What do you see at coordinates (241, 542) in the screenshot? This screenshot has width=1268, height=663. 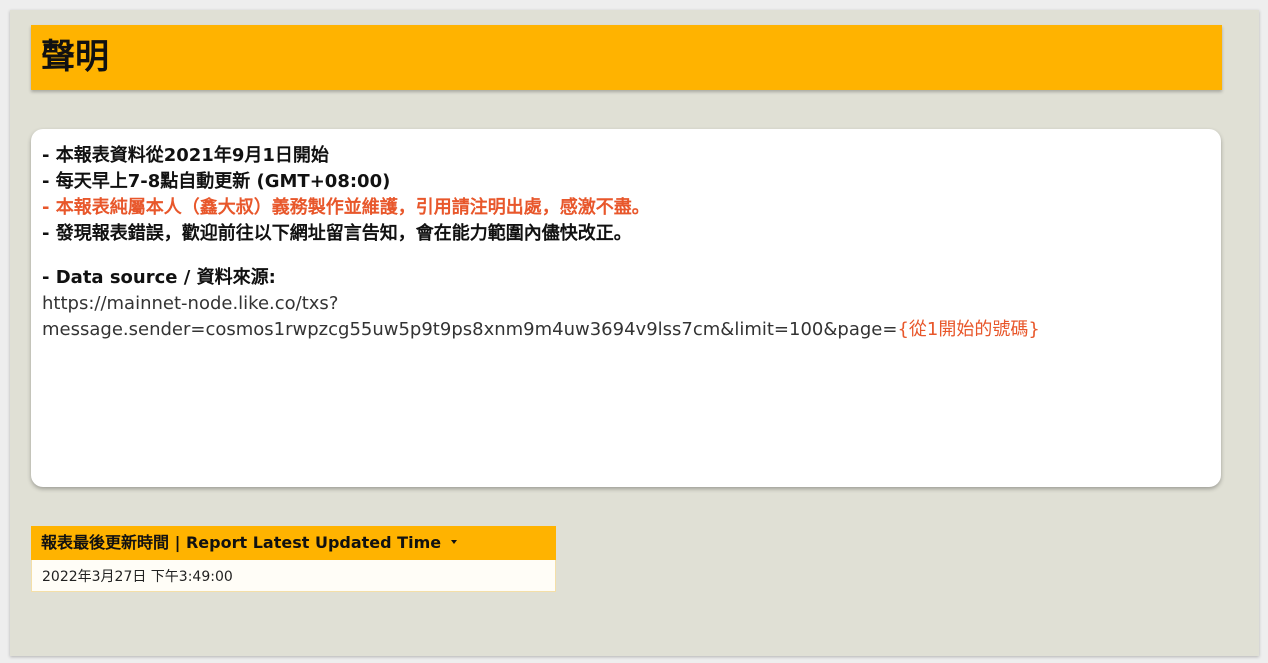 I see `report-header-label: 報表最後更新時間 | Report Latest Updated Time` at bounding box center [241, 542].